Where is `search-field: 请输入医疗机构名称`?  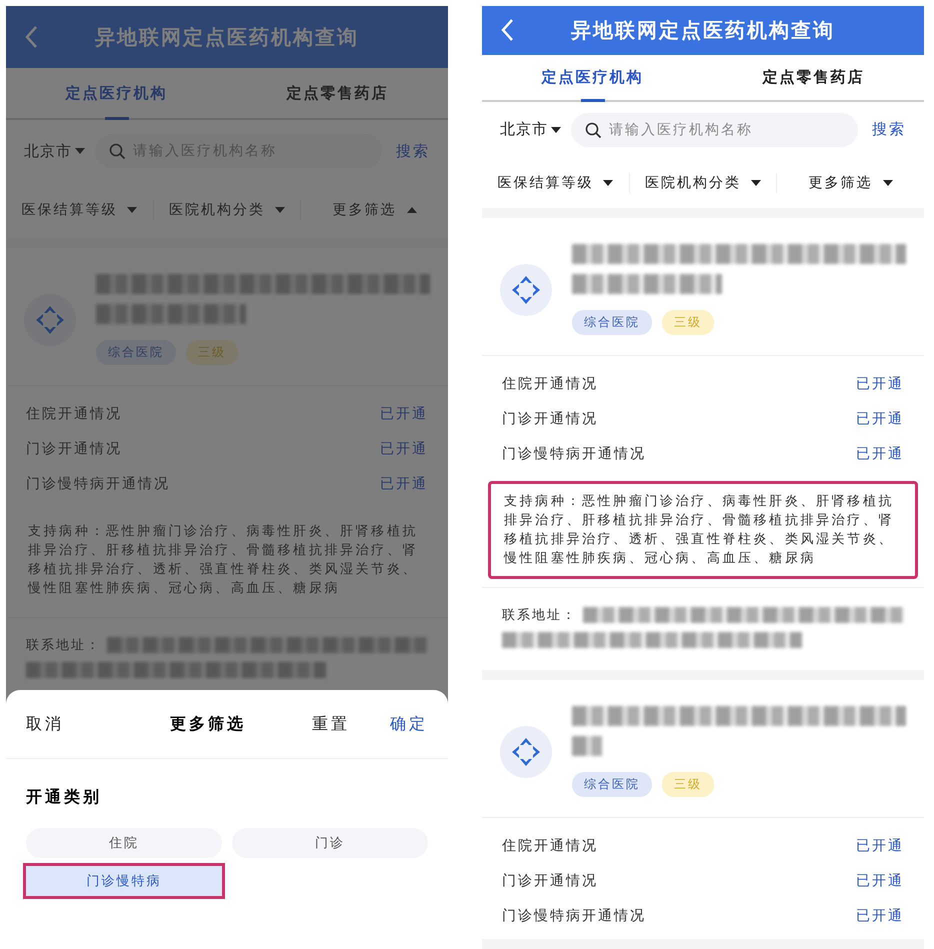
search-field: 请输入医疗机构名称 is located at coordinates (714, 129).